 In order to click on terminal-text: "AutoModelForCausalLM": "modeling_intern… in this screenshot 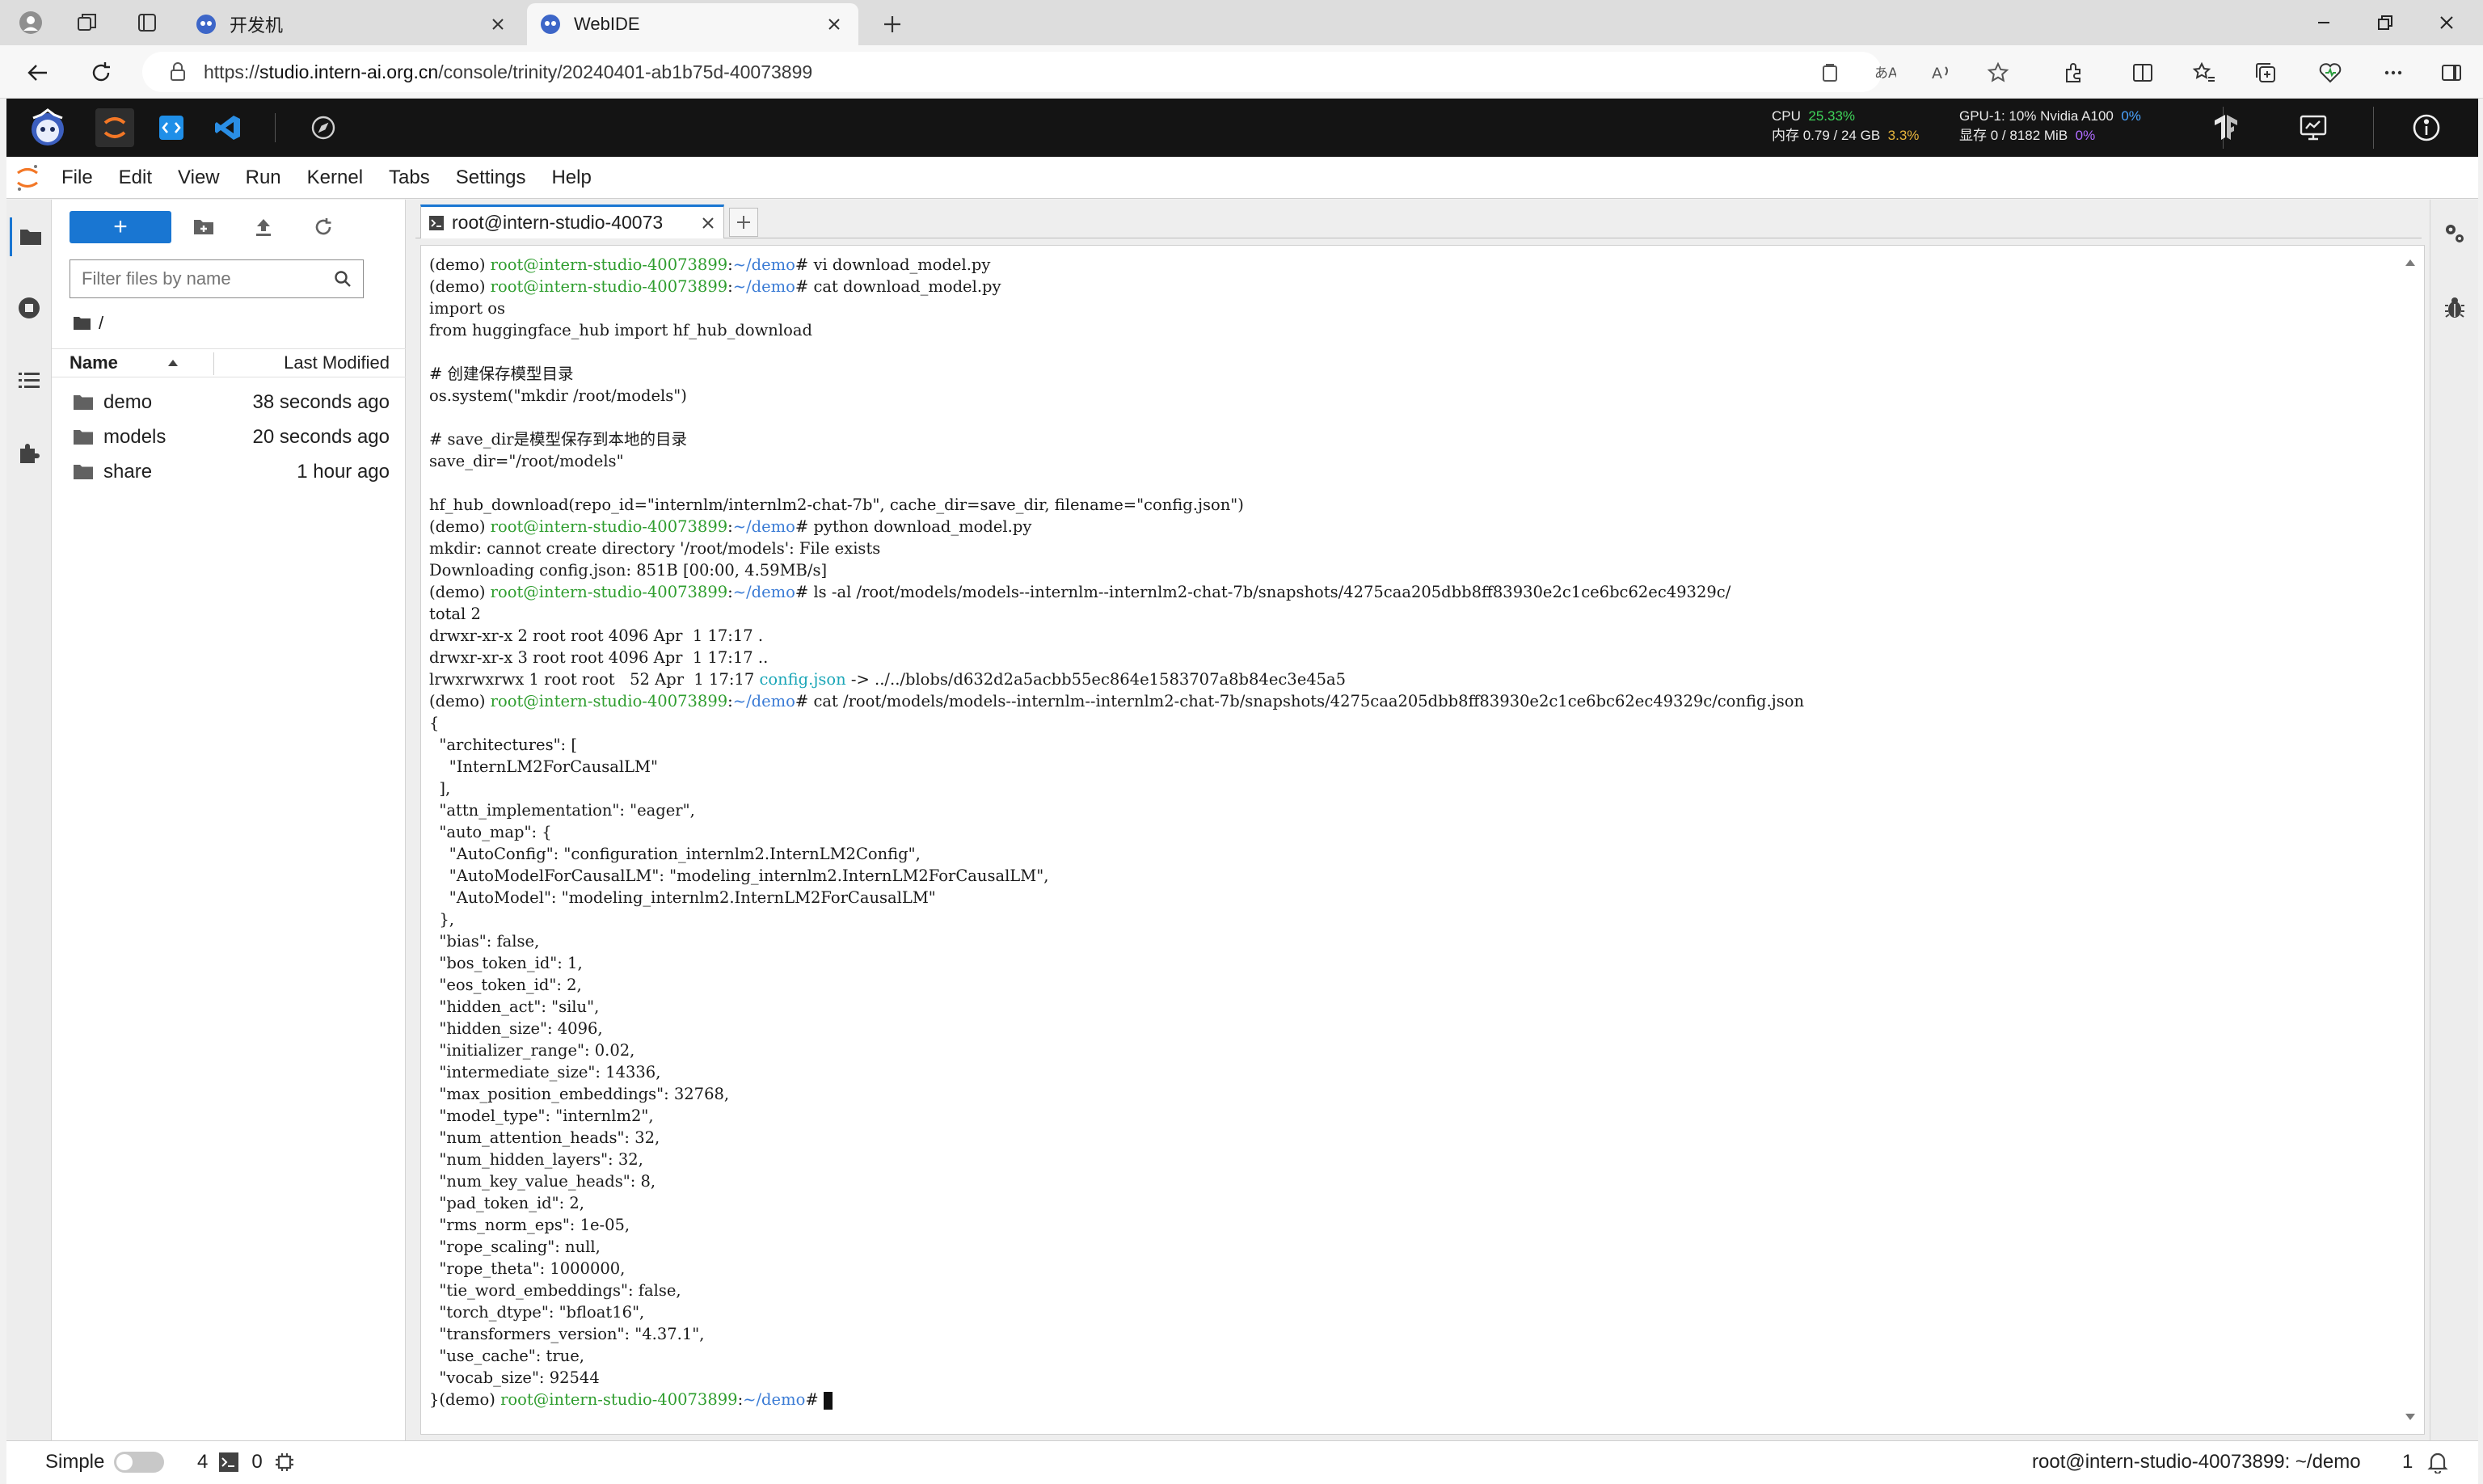, I will do `click(739, 875)`.